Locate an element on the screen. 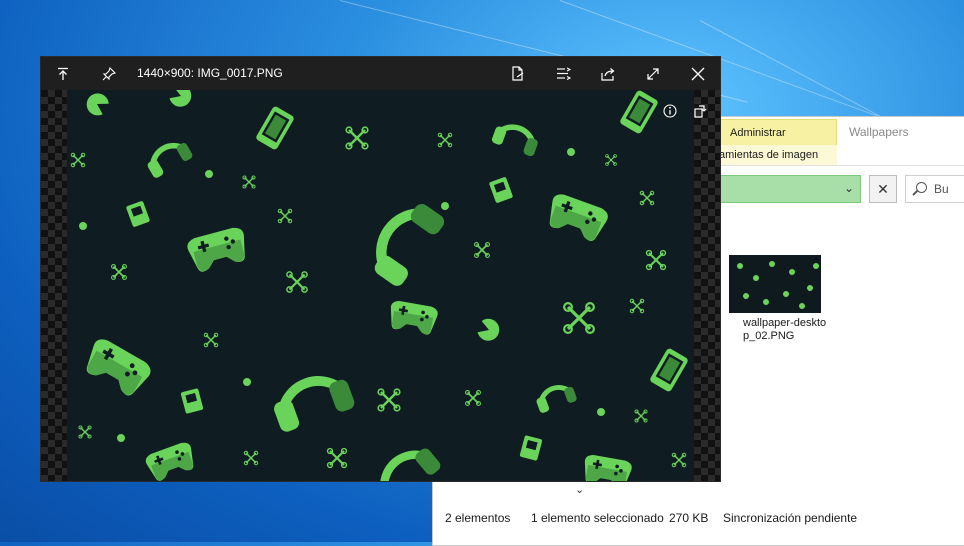  share-icon is located at coordinates (608, 73).